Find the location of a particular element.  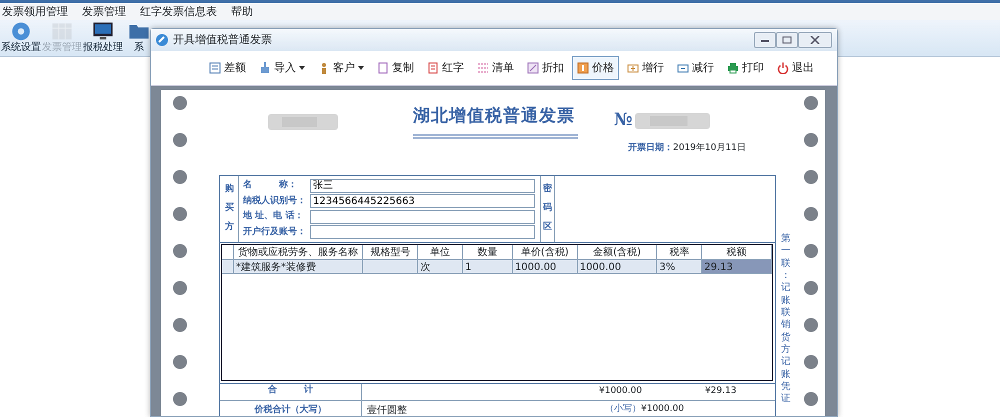

close-button is located at coordinates (815, 40).